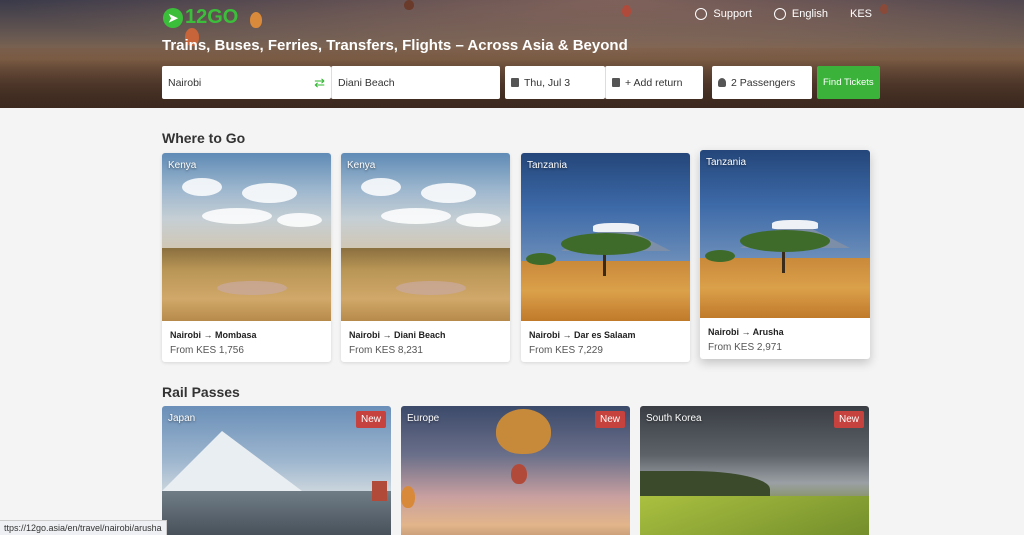 The image size is (1024, 535). Describe the element at coordinates (722, 82) in the screenshot. I see `person-icon` at that location.